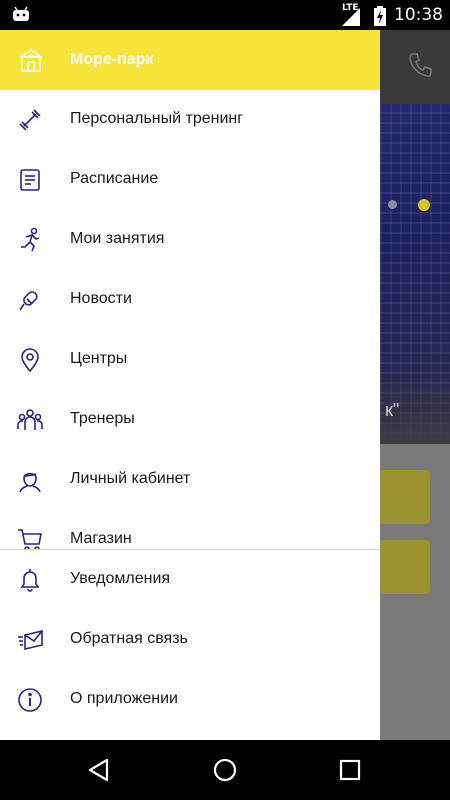  What do you see at coordinates (190, 700) in the screenshot?
I see `menu-item-about: О приложении` at bounding box center [190, 700].